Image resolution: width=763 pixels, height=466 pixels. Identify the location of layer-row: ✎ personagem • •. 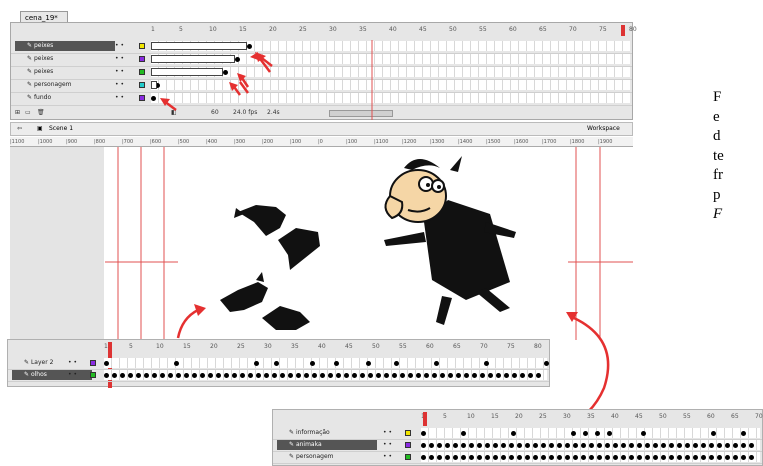
(517, 458).